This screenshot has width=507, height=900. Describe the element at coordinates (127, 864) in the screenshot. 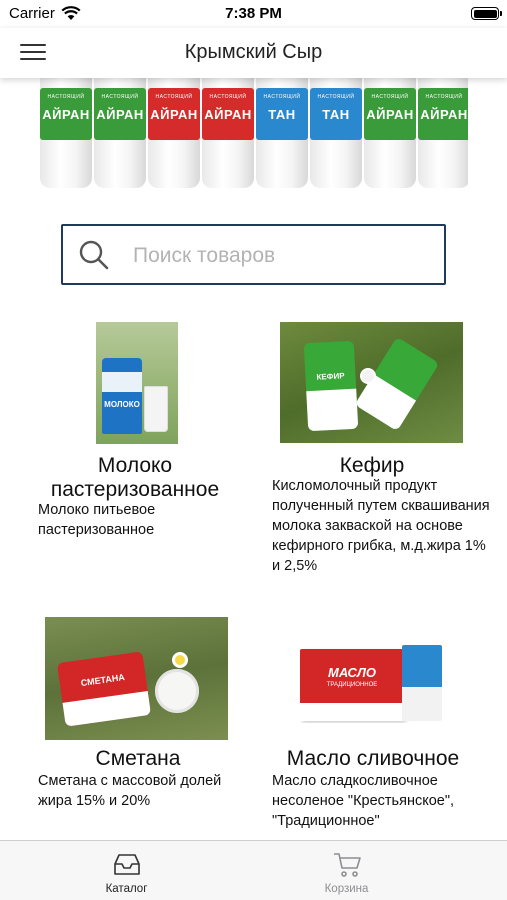

I see `catalog-tray-icon` at that location.